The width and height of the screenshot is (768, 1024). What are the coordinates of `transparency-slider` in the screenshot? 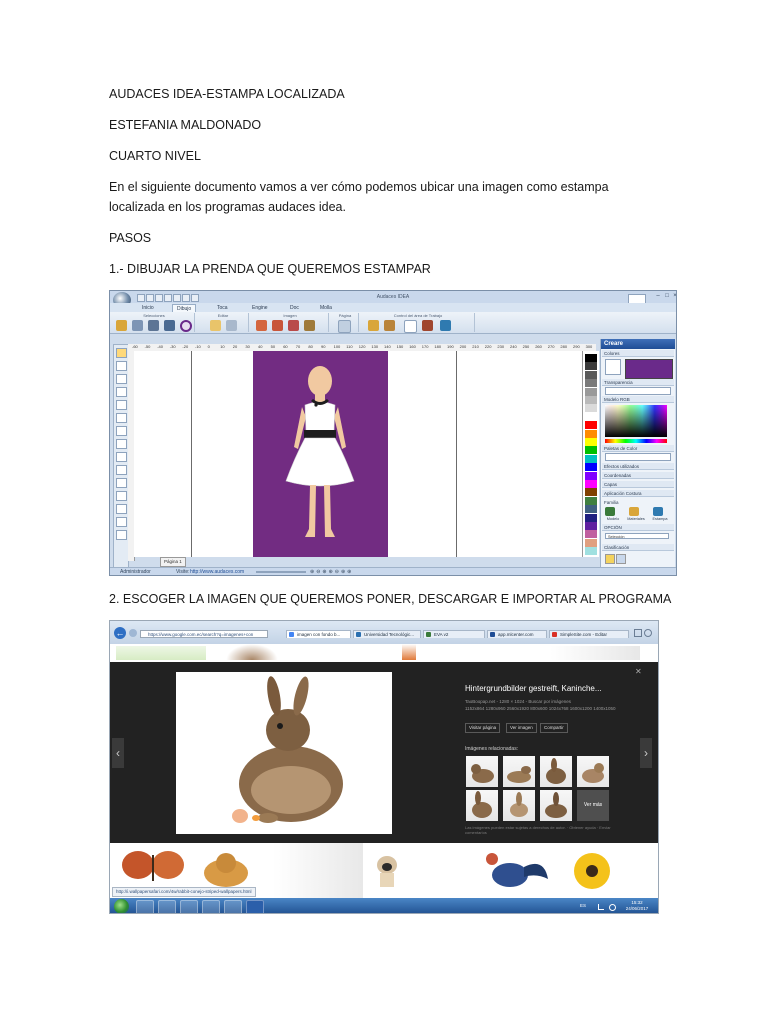 It's located at (638, 391).